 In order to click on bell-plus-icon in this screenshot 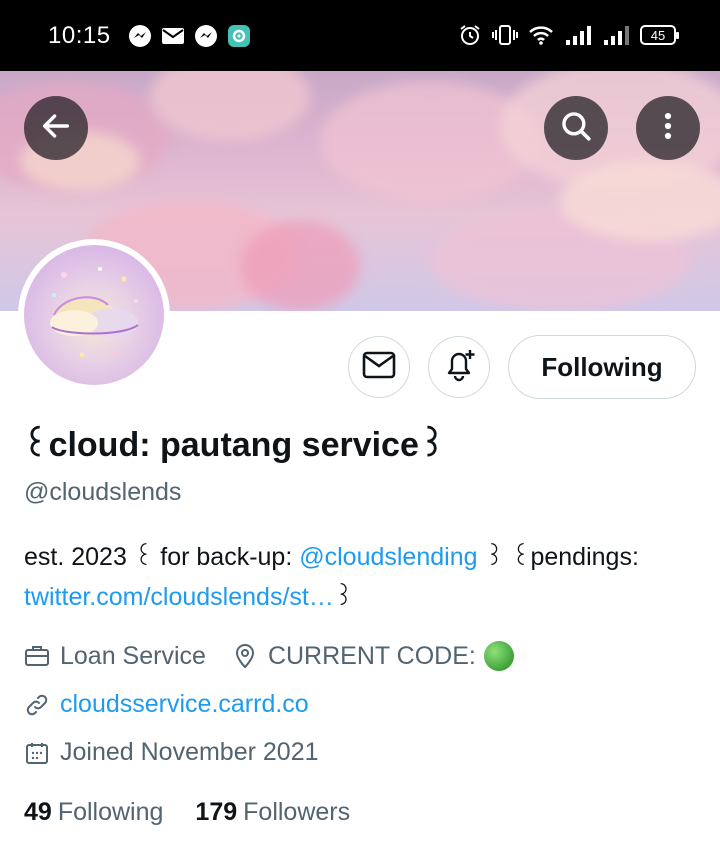, I will do `click(459, 367)`.